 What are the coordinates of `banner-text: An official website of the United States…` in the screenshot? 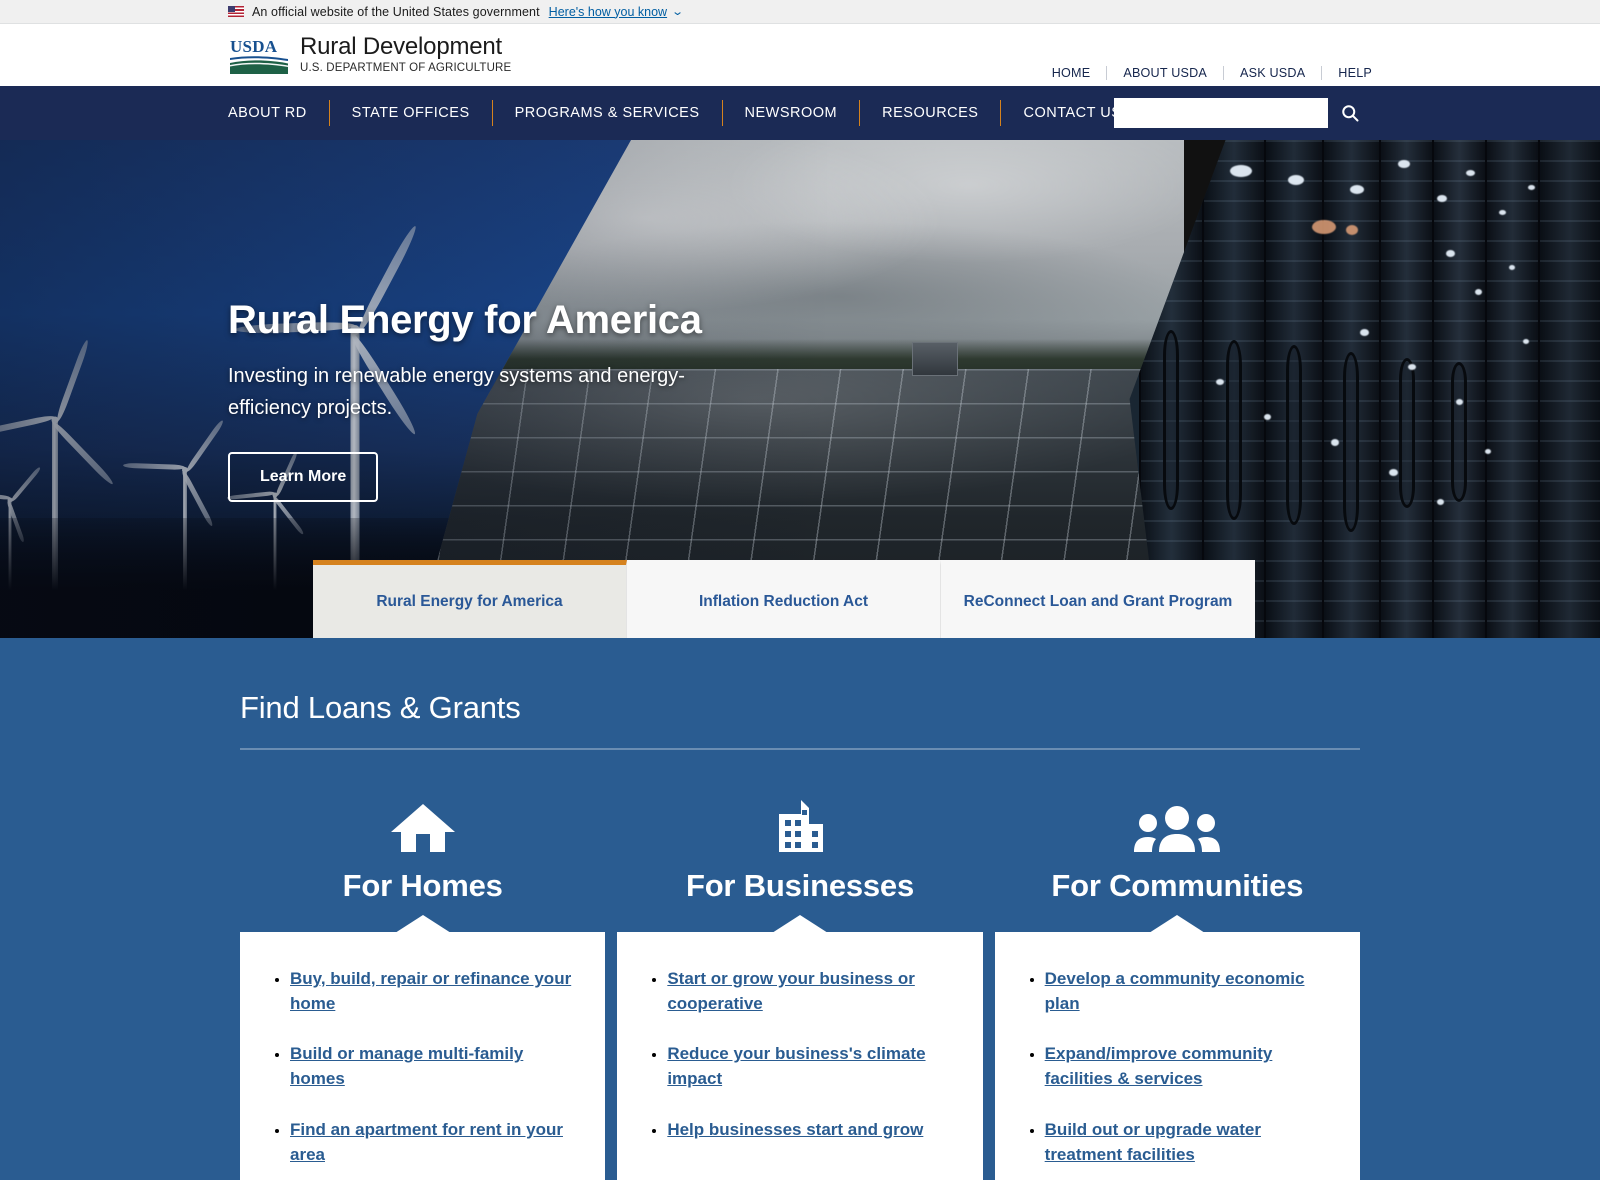 It's located at (396, 11).